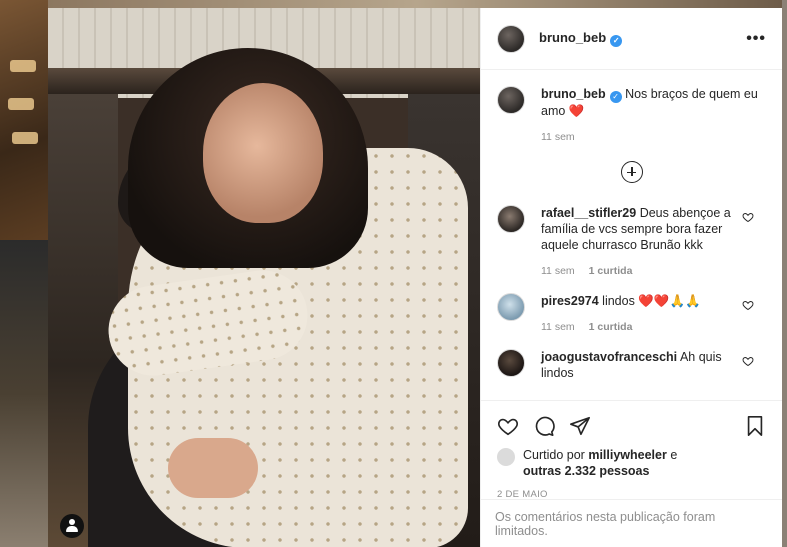 The width and height of the screenshot is (787, 547). I want to click on caption-author: bruno_beb, so click(573, 94).